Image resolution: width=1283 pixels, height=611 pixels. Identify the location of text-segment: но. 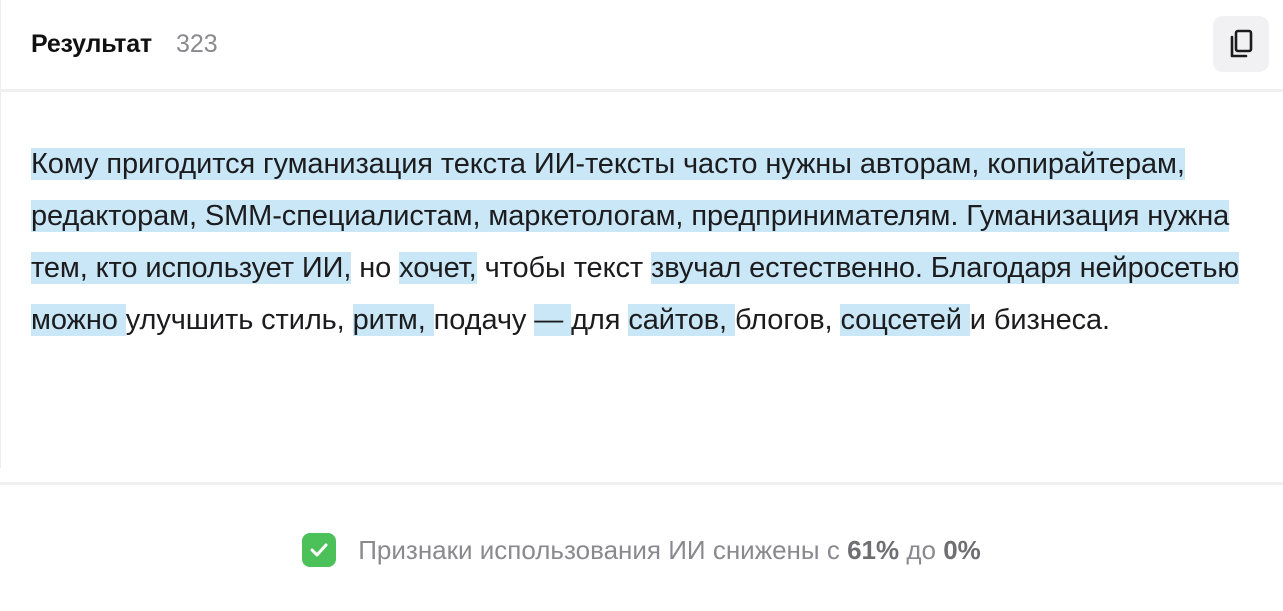
(375, 268).